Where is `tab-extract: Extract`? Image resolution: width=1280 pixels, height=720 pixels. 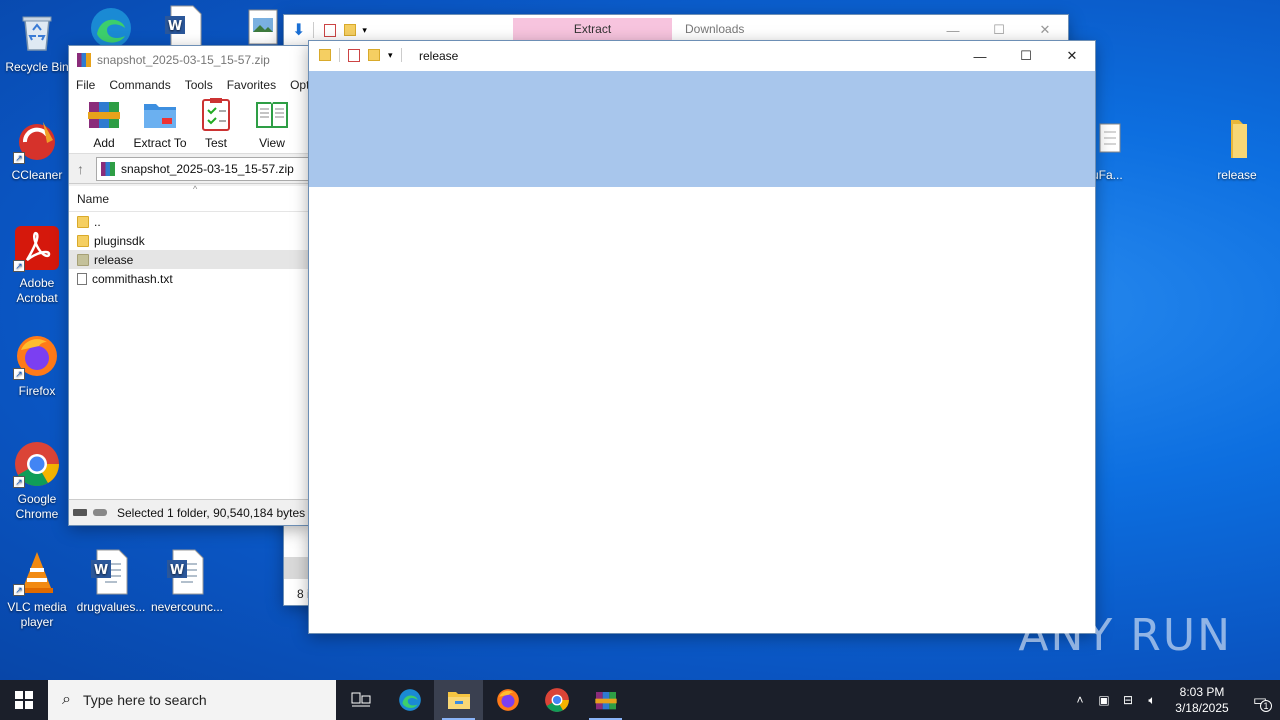 tab-extract: Extract is located at coordinates (592, 29).